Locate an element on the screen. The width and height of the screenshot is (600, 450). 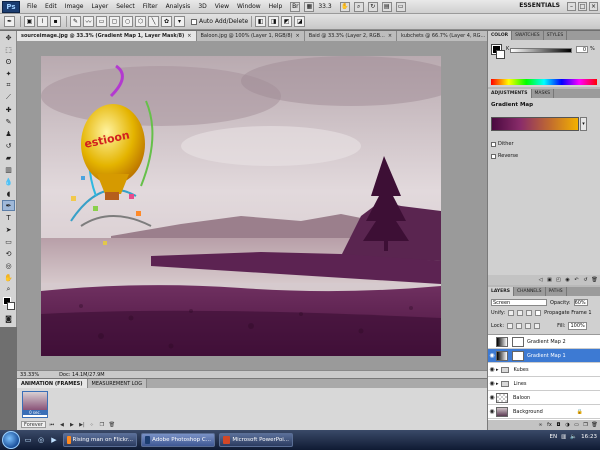
gradient-picker is located at coordinates (535, 124).